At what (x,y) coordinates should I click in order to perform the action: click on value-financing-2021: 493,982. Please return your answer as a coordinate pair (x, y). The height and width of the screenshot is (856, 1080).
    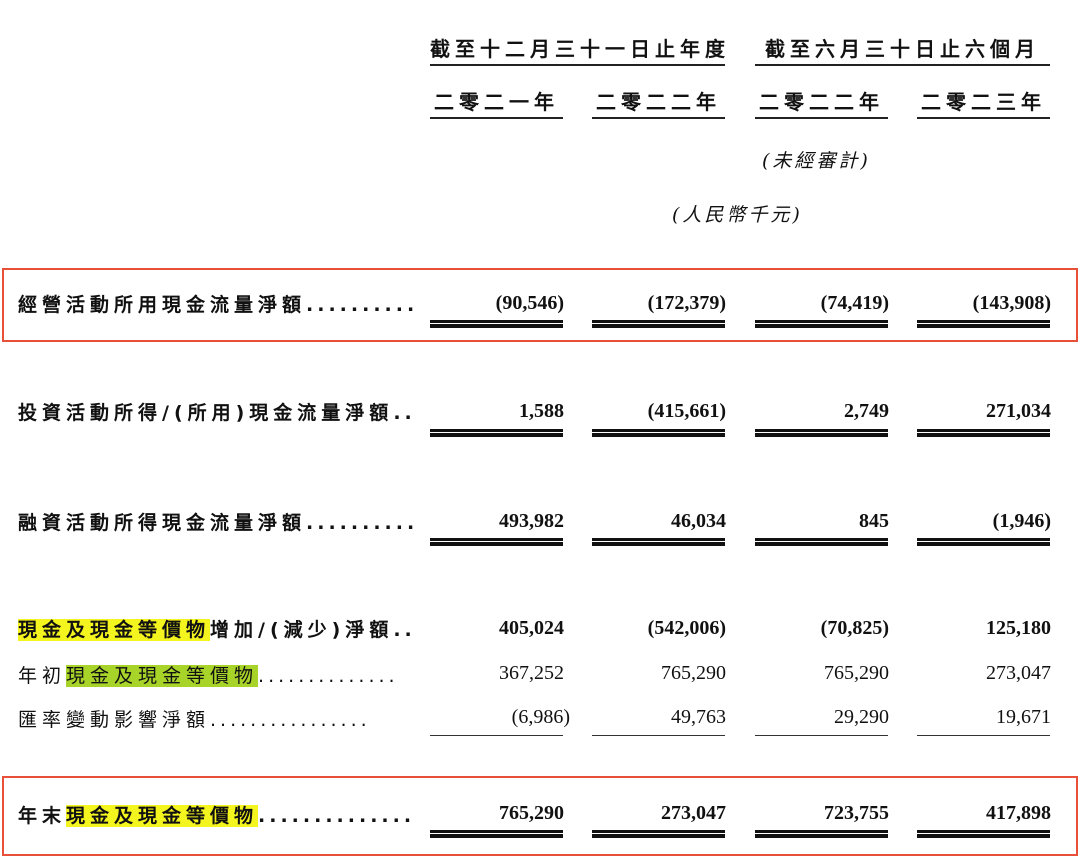
    Looking at the image, I should click on (531, 521).